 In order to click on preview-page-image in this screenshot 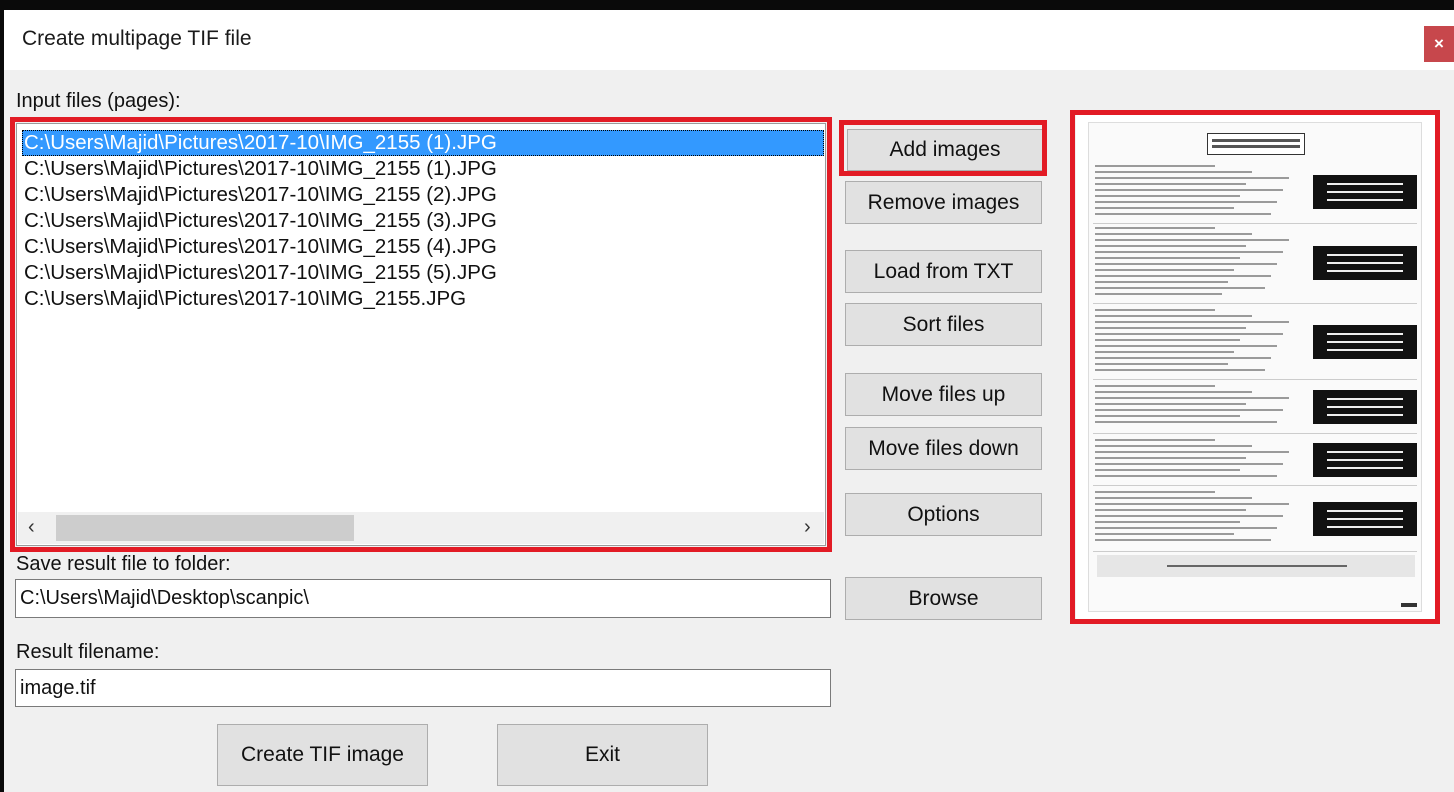, I will do `click(1255, 367)`.